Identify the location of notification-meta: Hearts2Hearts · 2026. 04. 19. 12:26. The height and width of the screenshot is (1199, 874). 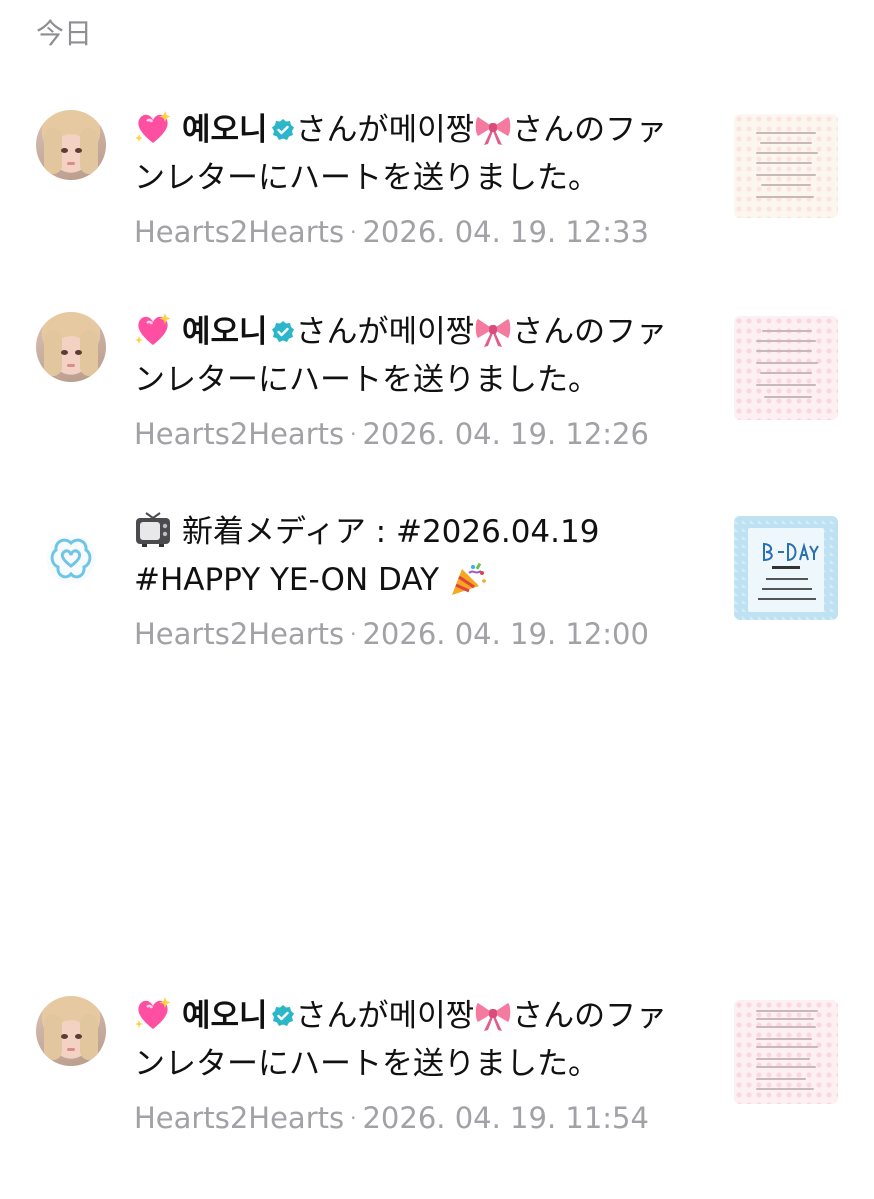
(391, 434).